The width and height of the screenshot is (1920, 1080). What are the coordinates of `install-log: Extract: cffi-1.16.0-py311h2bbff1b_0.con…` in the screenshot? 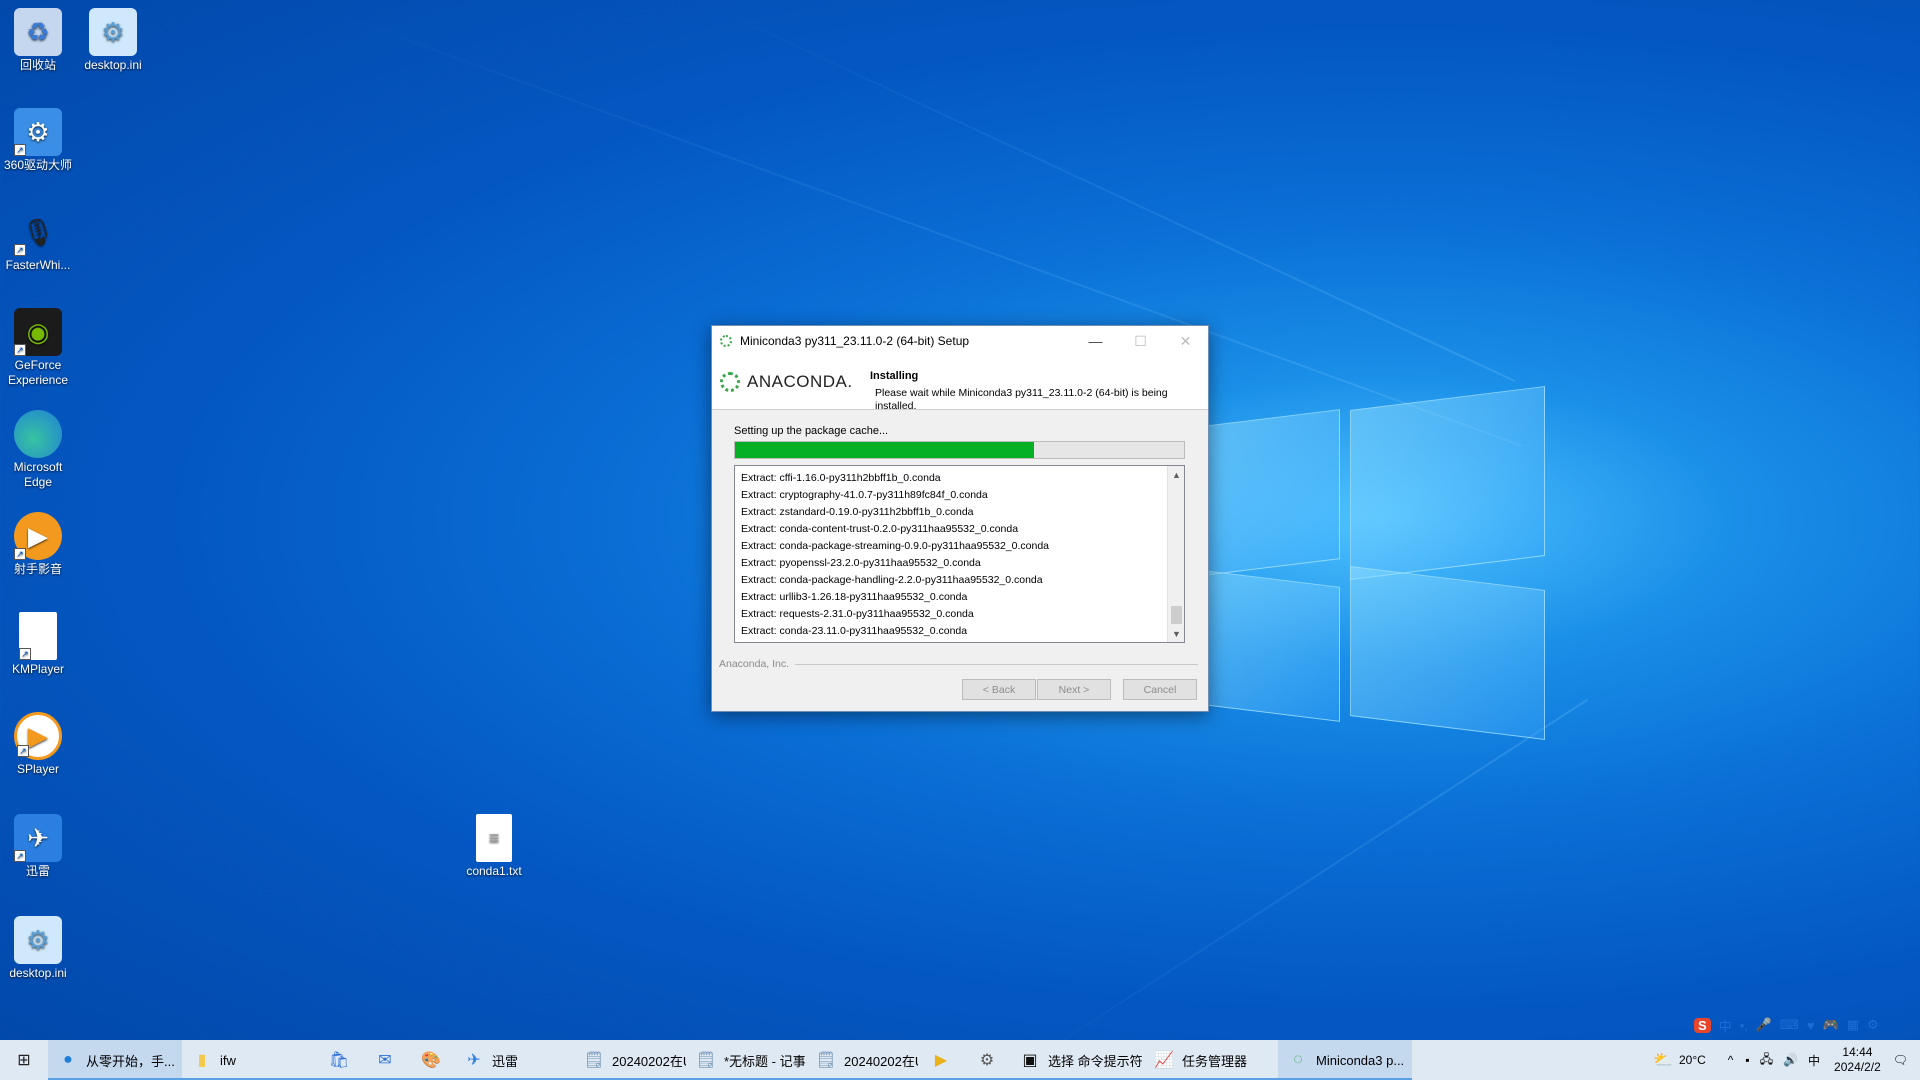 It's located at (959, 554).